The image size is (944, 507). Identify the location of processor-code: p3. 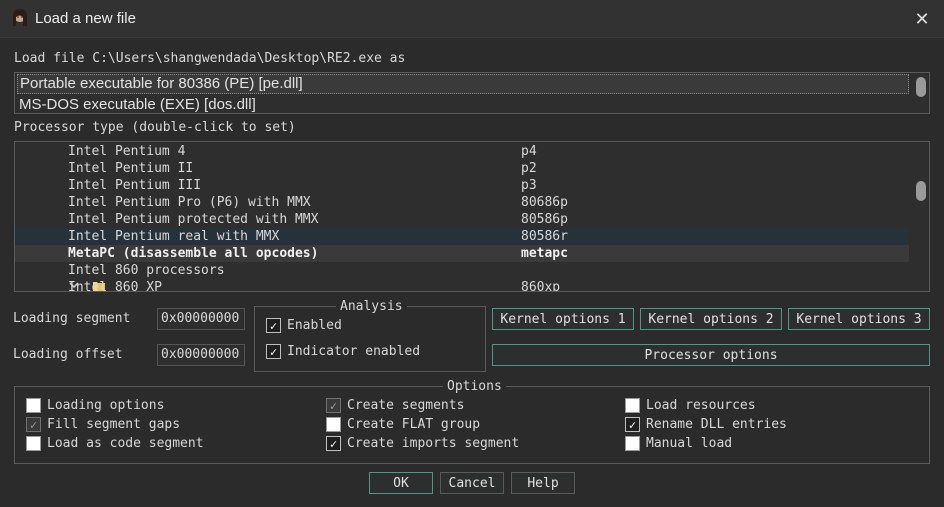
(529, 185).